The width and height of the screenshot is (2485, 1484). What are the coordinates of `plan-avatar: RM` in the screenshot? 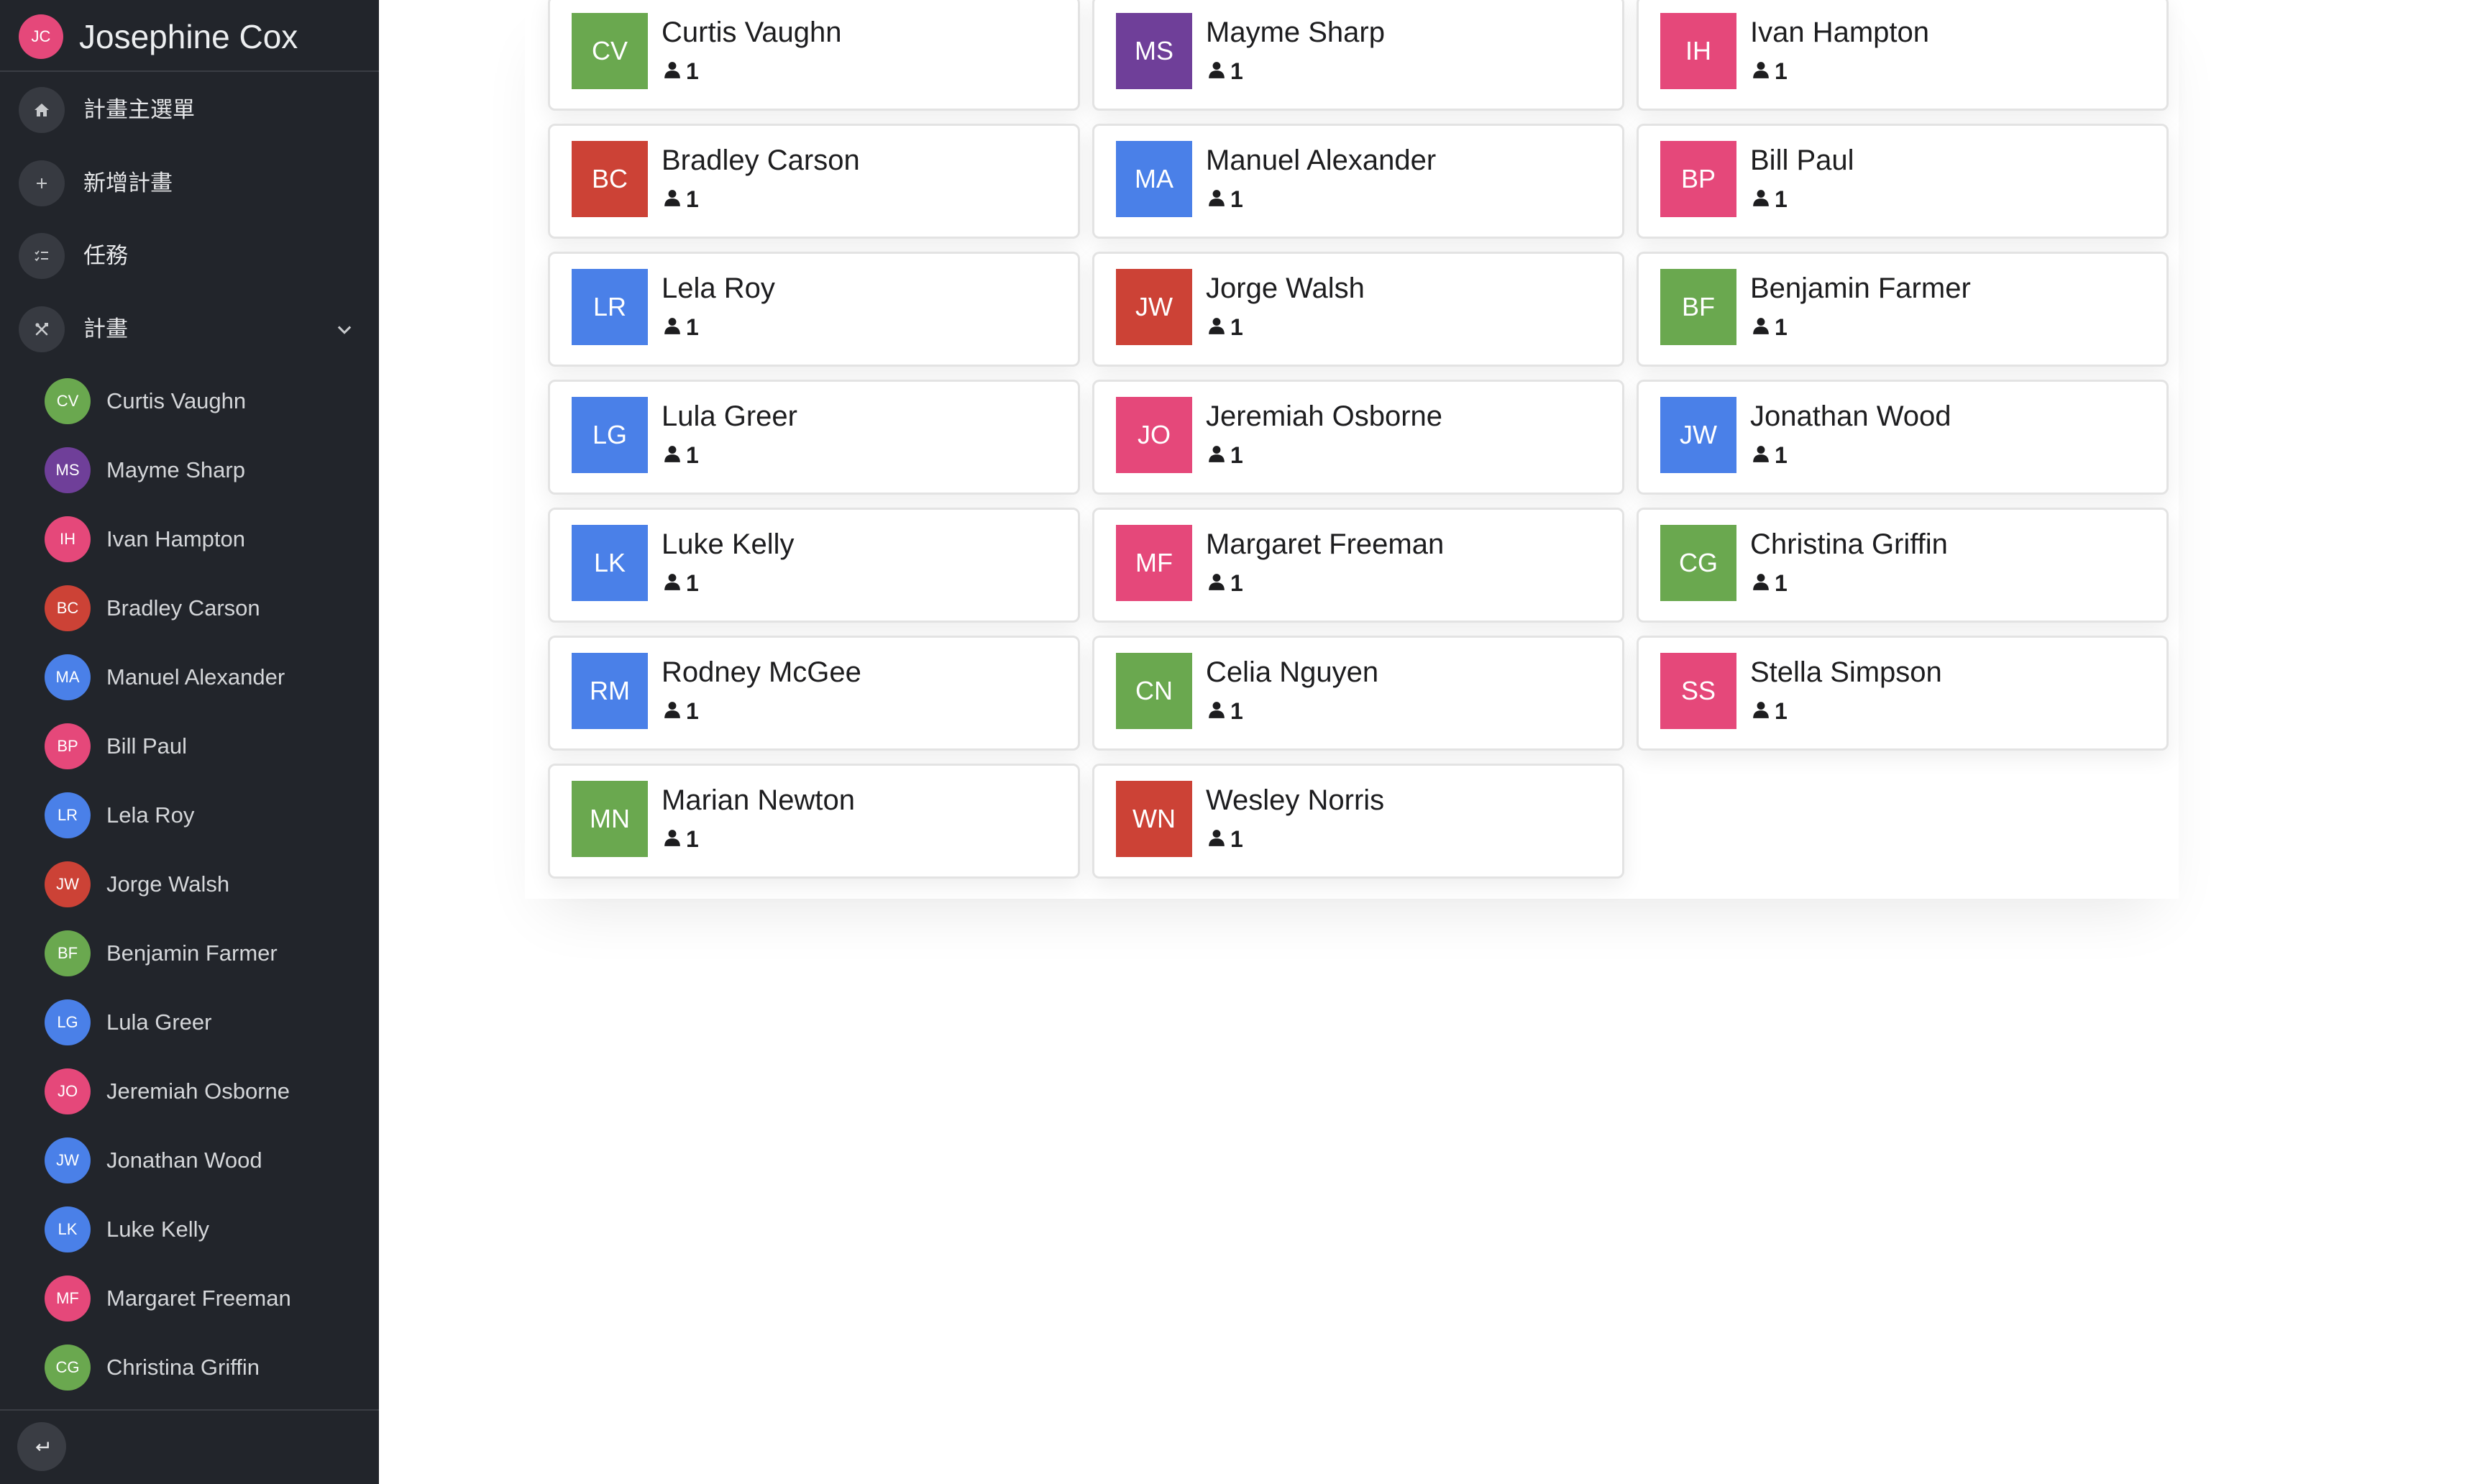 It's located at (610, 691).